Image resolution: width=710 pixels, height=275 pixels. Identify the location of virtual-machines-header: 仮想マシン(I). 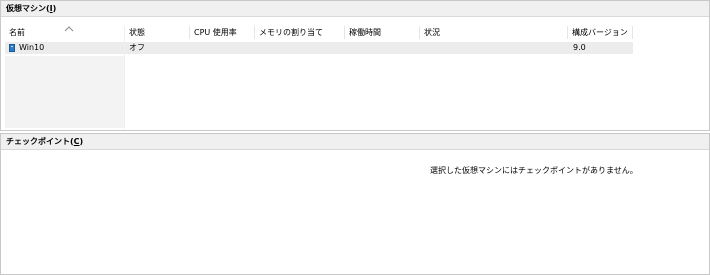
(355, 9).